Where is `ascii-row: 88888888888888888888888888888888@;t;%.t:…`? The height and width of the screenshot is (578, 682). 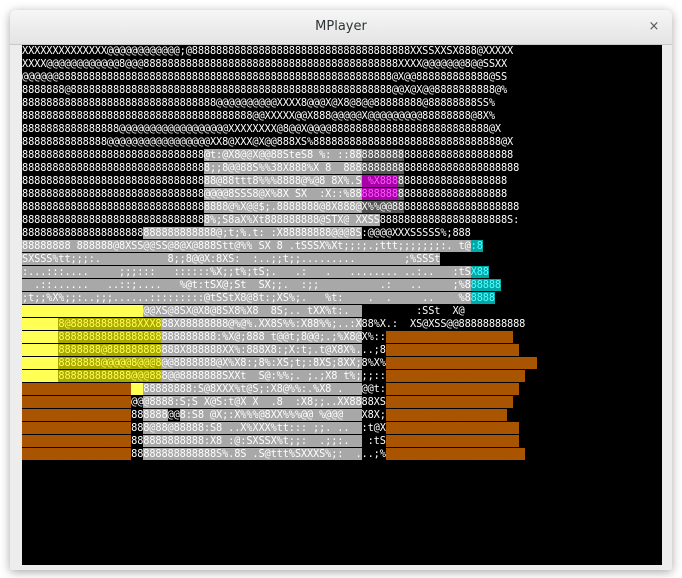 ascii-row: 88888888888888888888888888888888@;t;%.t:… is located at coordinates (246, 233).